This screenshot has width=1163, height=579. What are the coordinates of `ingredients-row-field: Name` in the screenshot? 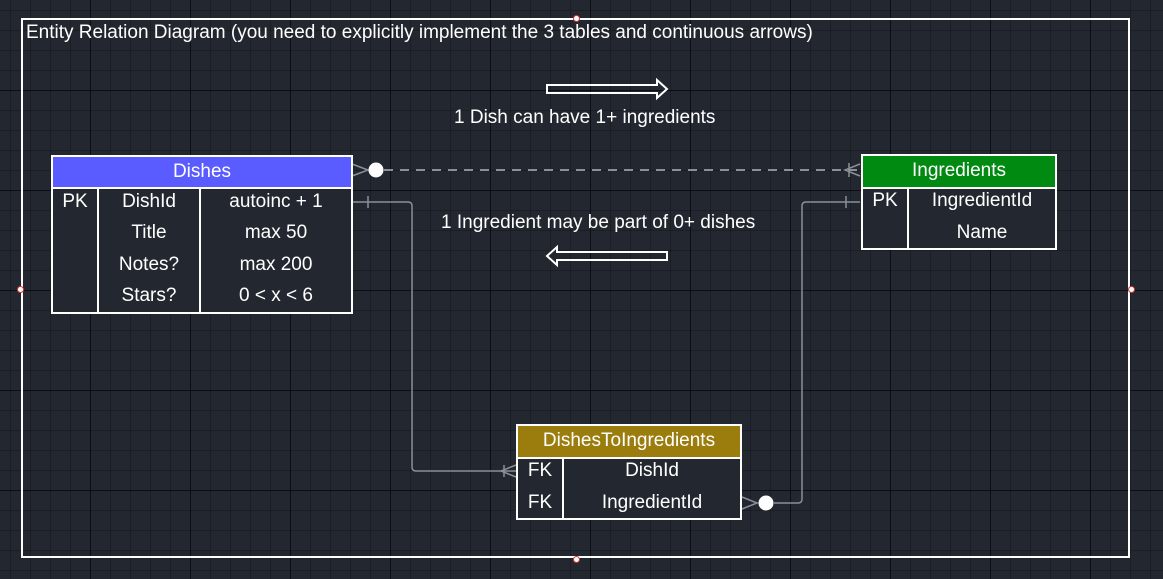 It's located at (982, 232).